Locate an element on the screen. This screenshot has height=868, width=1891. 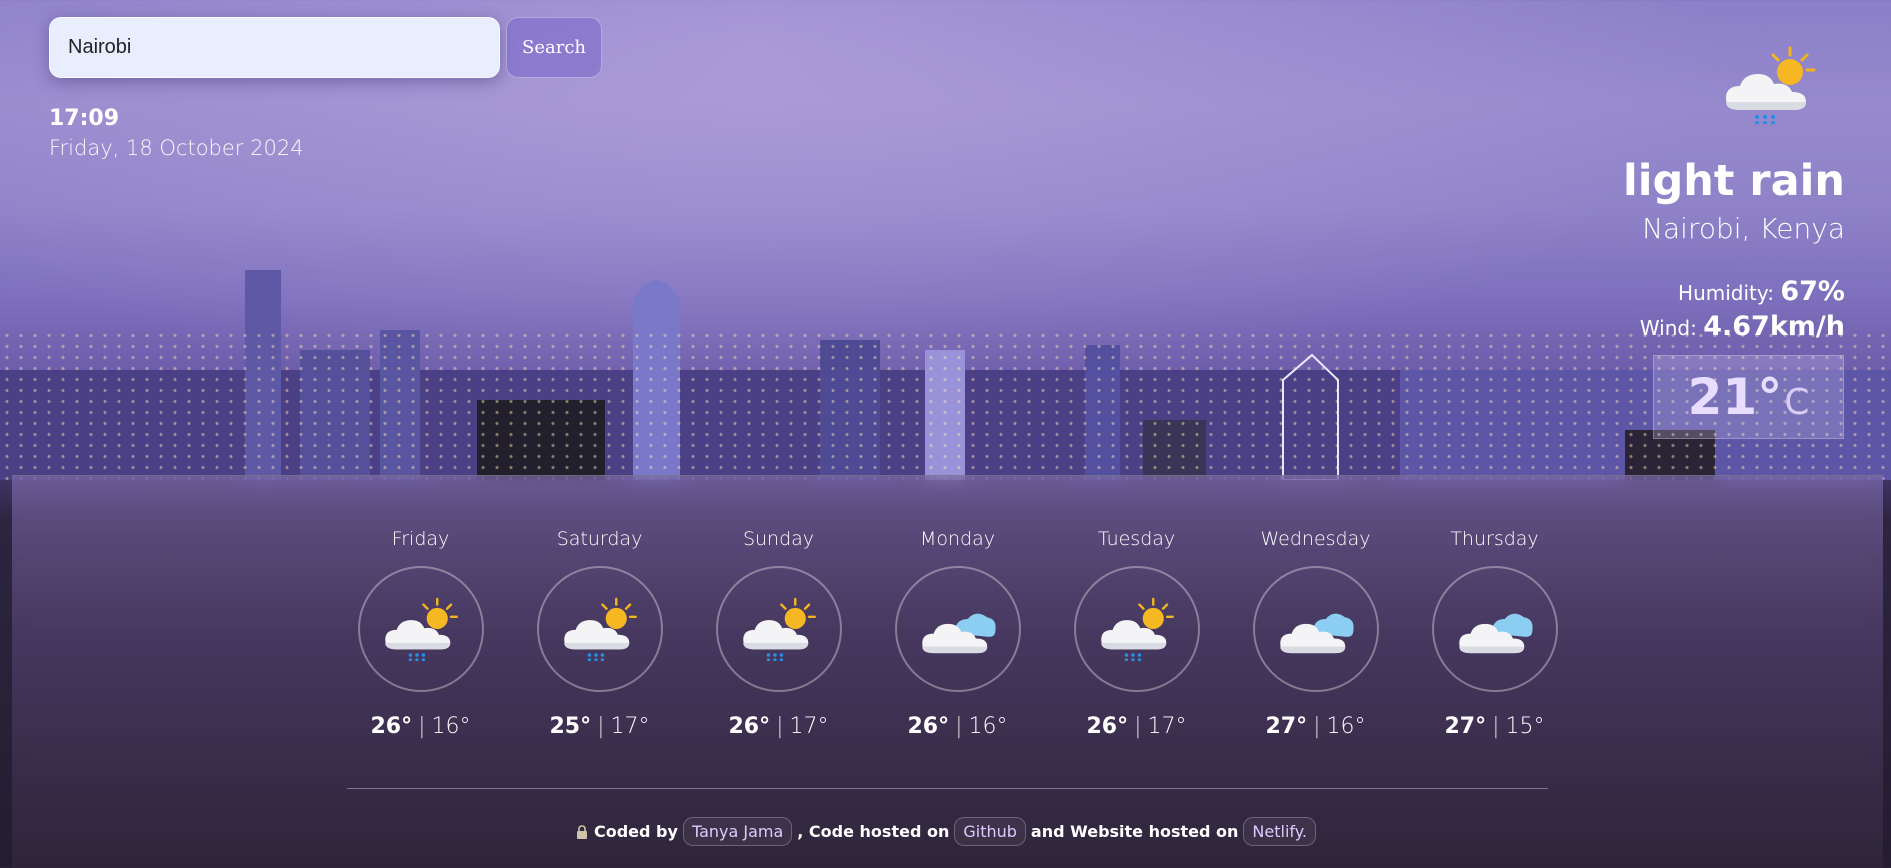
forecast-day-name: Saturday is located at coordinates (599, 539).